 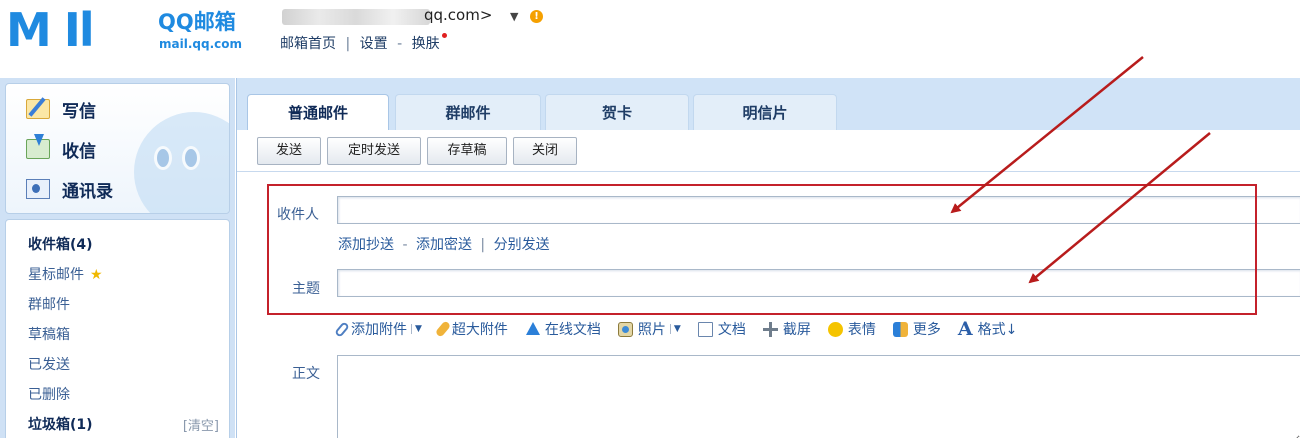 I want to click on online-doc-button: 在线文档, so click(x=563, y=329).